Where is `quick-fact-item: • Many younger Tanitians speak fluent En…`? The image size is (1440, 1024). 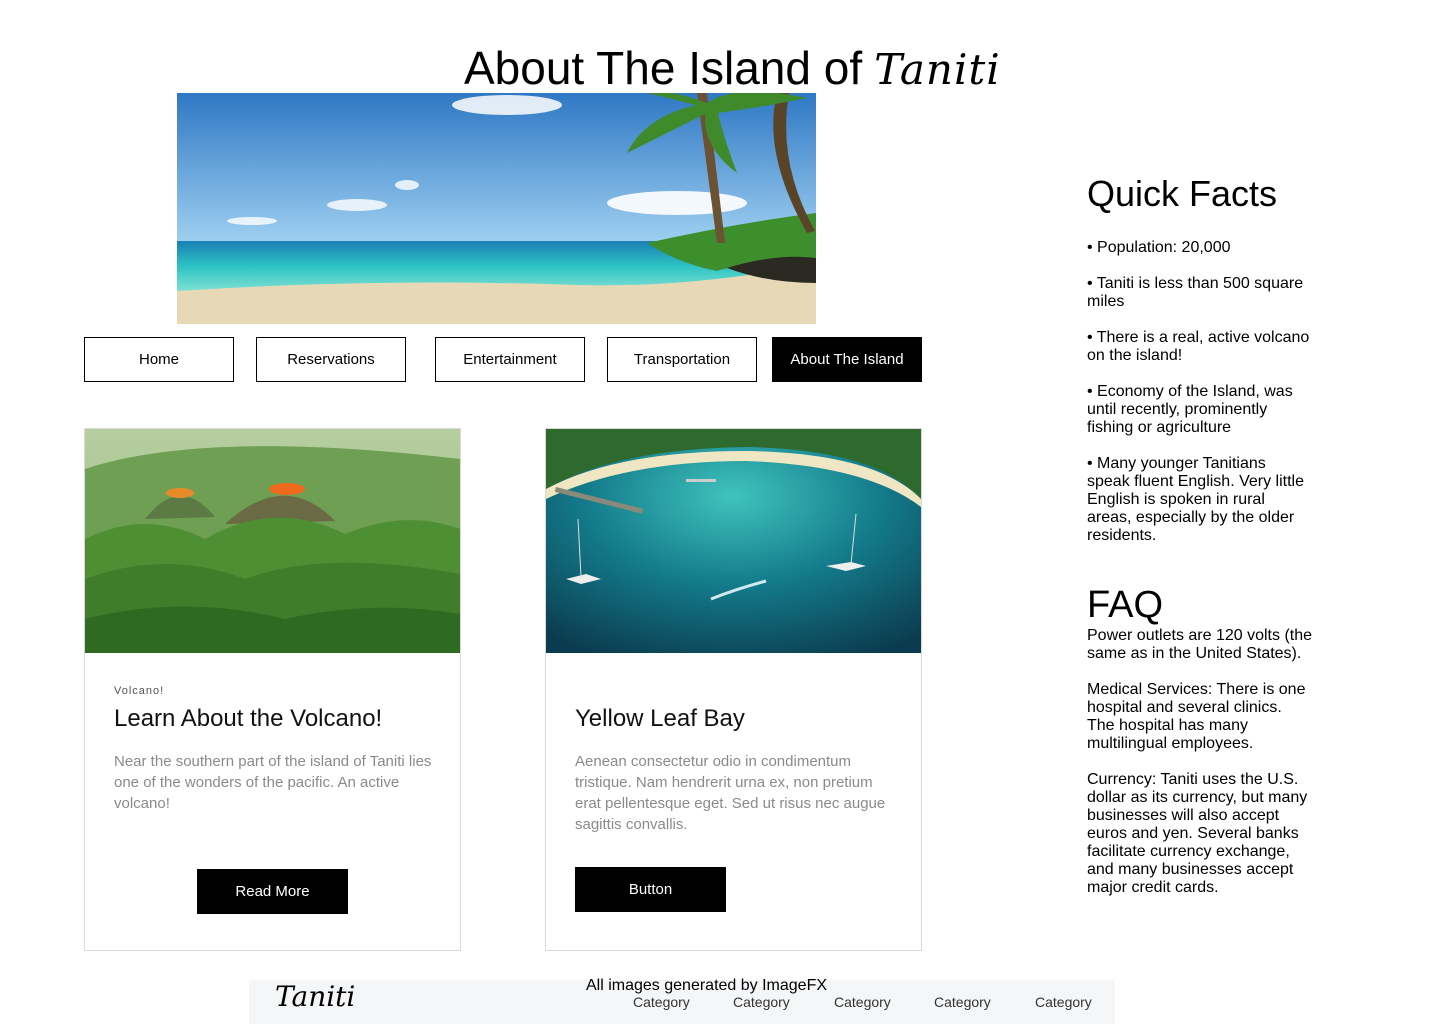
quick-fact-item: • Many younger Tanitians speak fluent En… is located at coordinates (1196, 499).